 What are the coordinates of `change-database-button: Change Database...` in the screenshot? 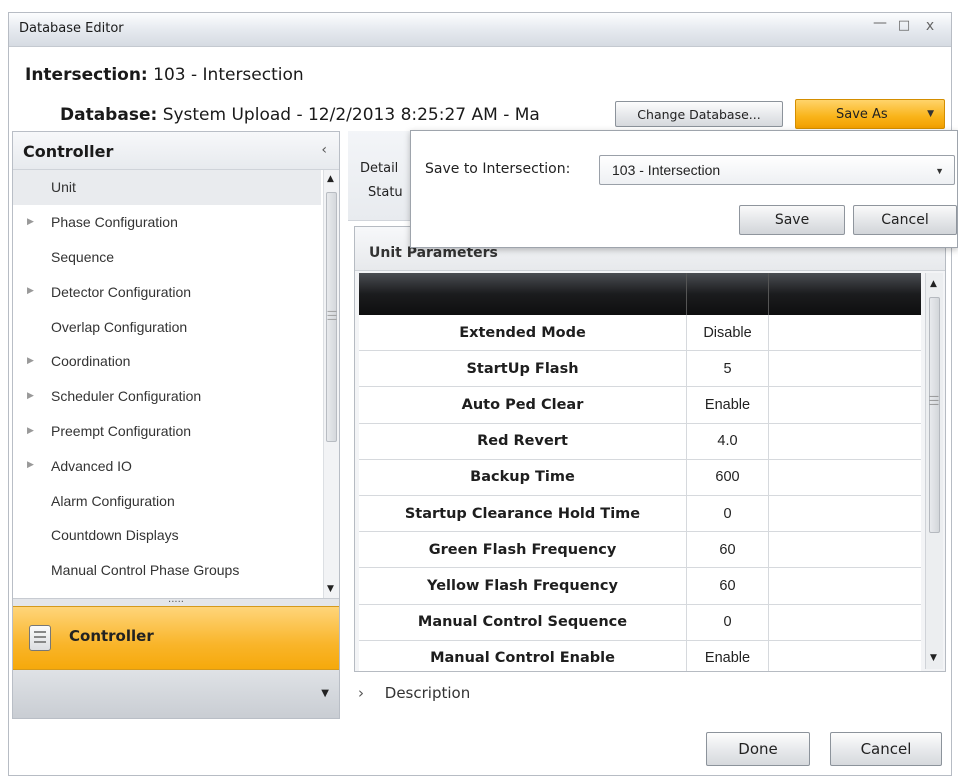 It's located at (699, 114).